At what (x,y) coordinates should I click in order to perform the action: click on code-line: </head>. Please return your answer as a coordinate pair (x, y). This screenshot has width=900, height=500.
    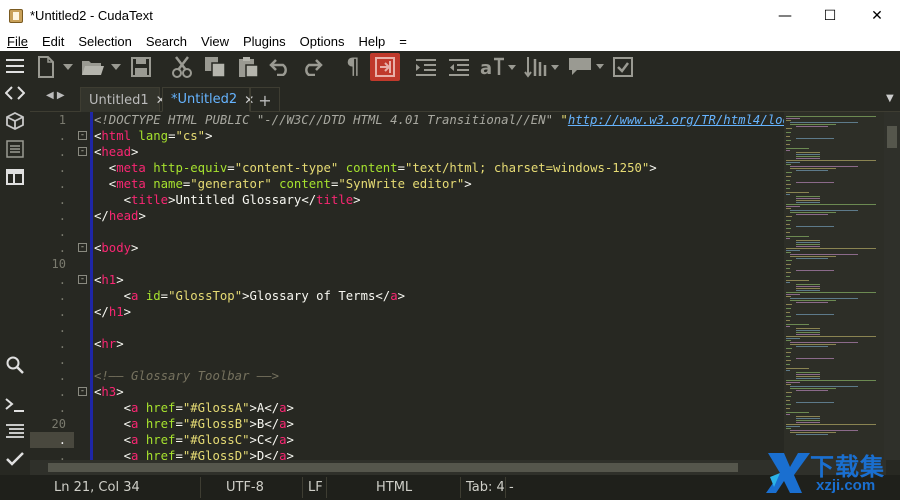
    Looking at the image, I should click on (120, 216).